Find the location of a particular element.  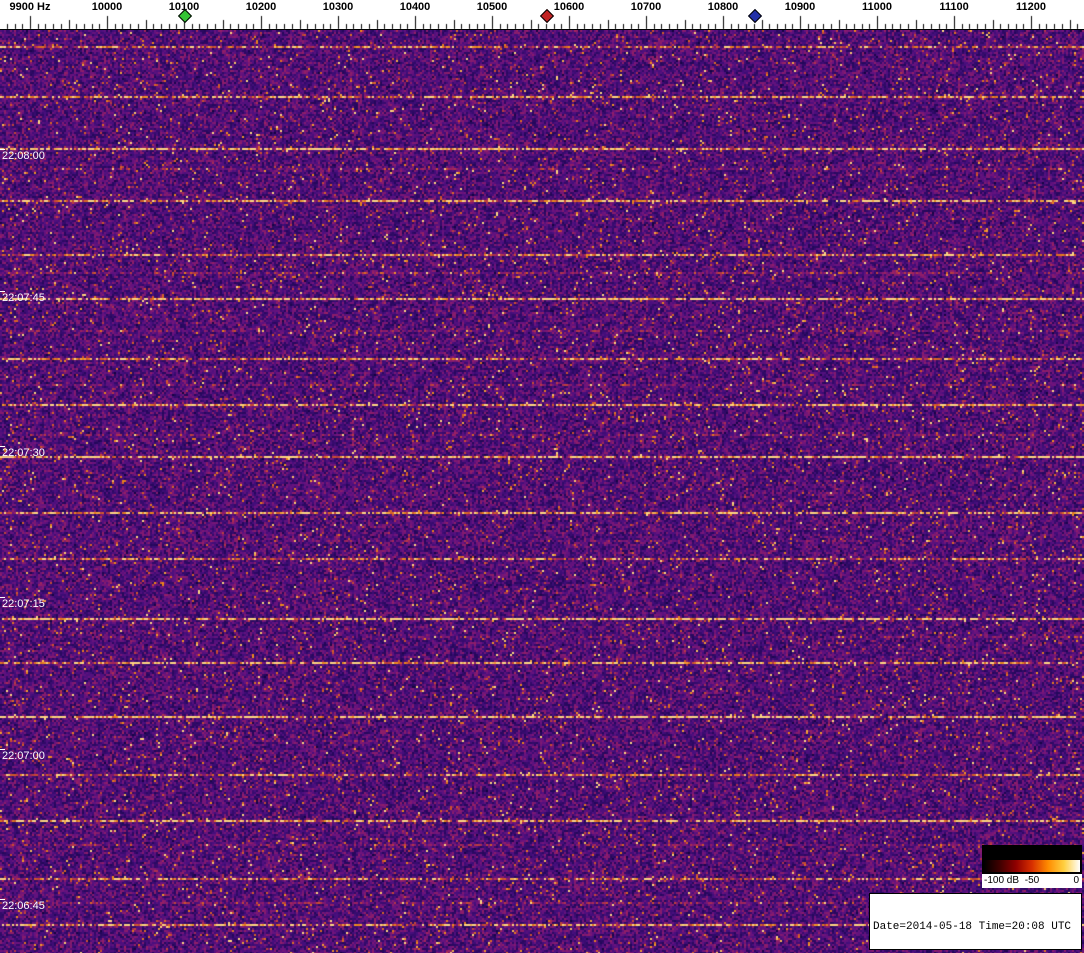

legend-label-max: 0 is located at coordinates (1076, 880).